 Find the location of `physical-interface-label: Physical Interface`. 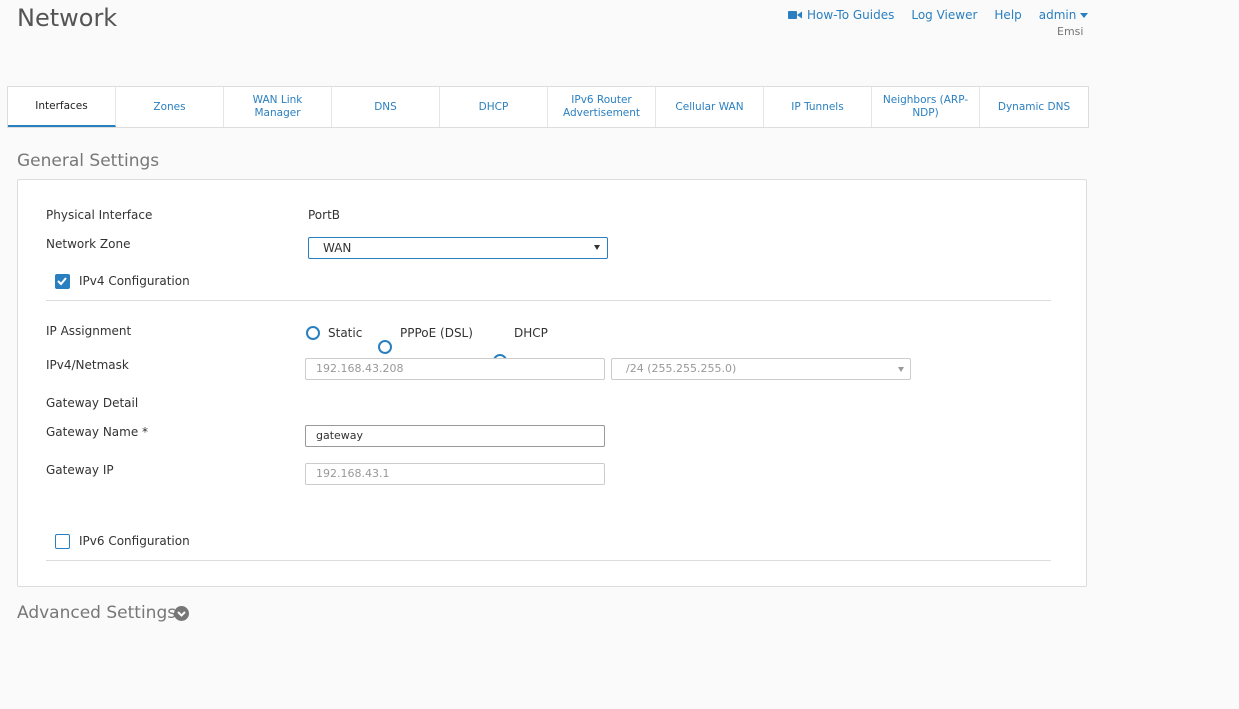

physical-interface-label: Physical Interface is located at coordinates (99, 215).